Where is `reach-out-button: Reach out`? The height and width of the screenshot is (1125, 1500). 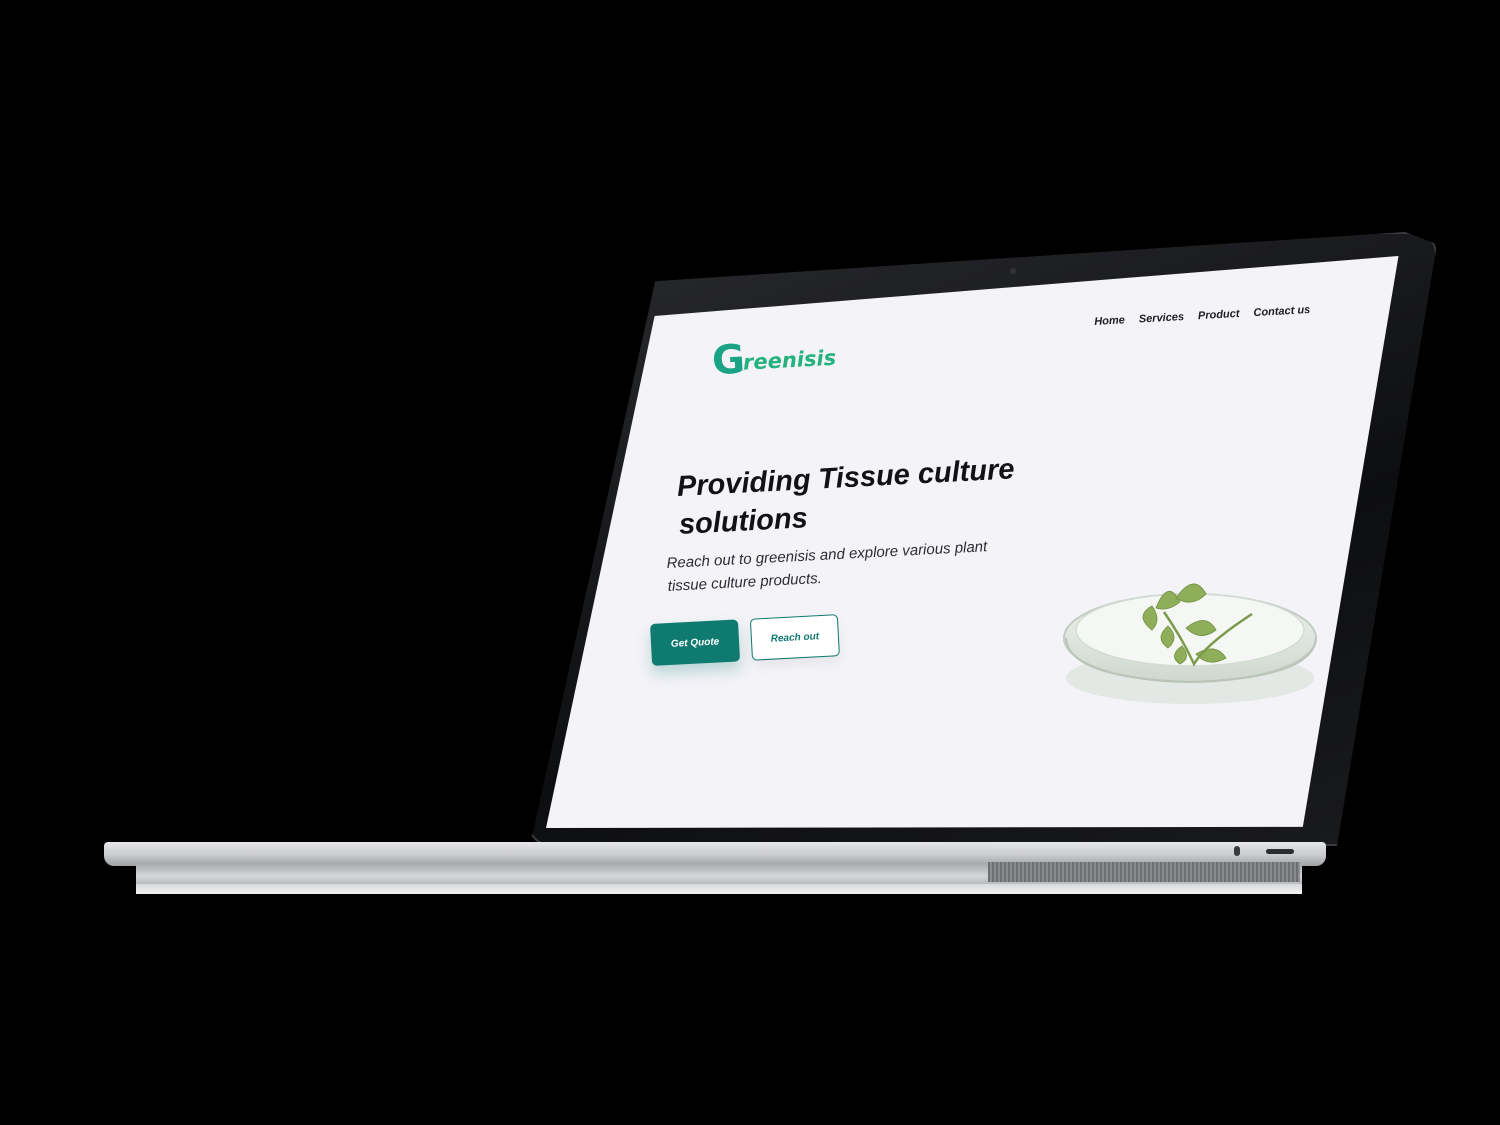 reach-out-button: Reach out is located at coordinates (794, 637).